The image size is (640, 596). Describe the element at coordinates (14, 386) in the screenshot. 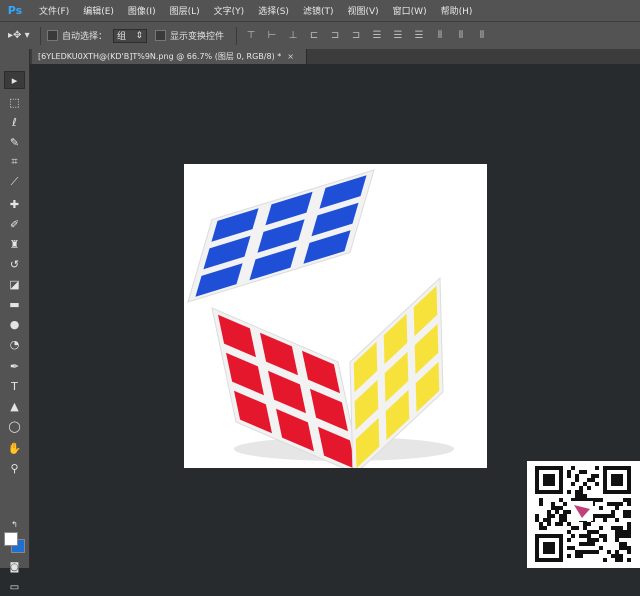

I see `type-tool: T` at that location.